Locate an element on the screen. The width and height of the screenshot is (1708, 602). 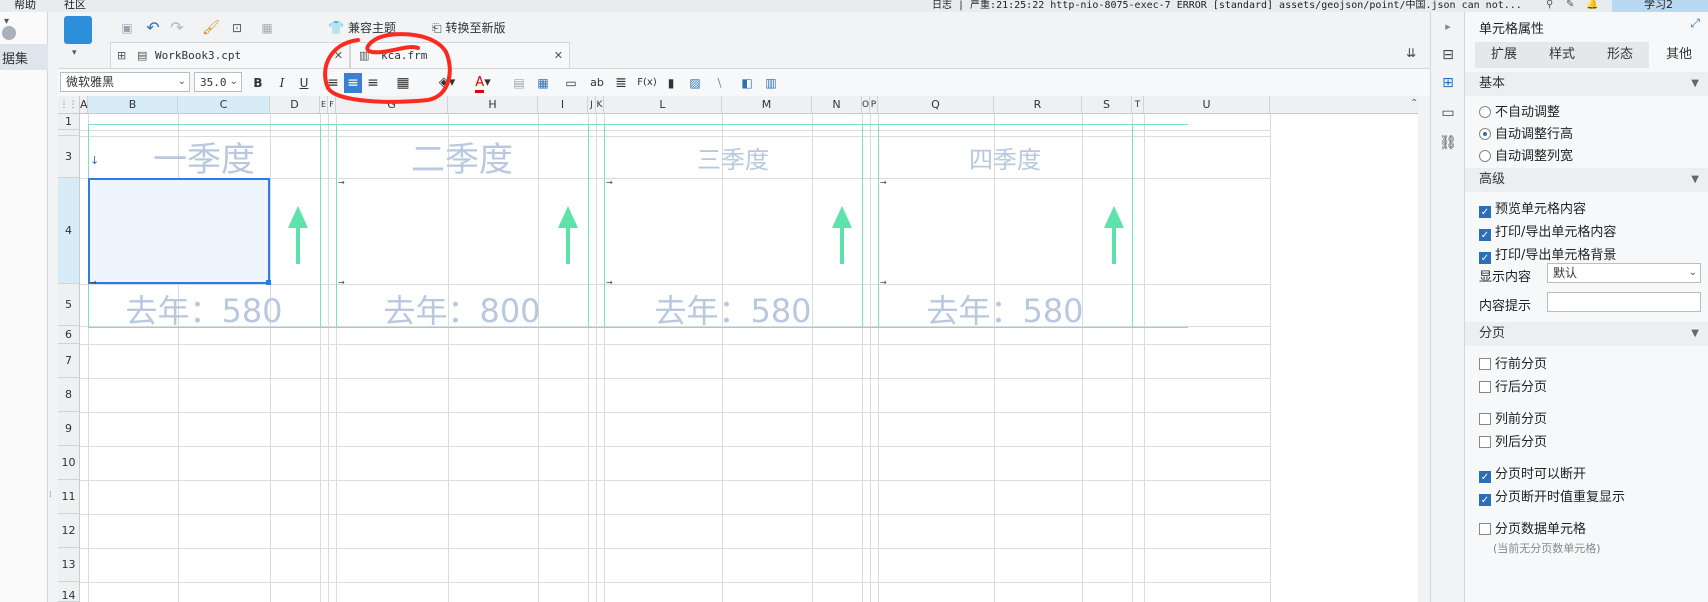
pin-icon: ⤢ is located at coordinates (1695, 23).